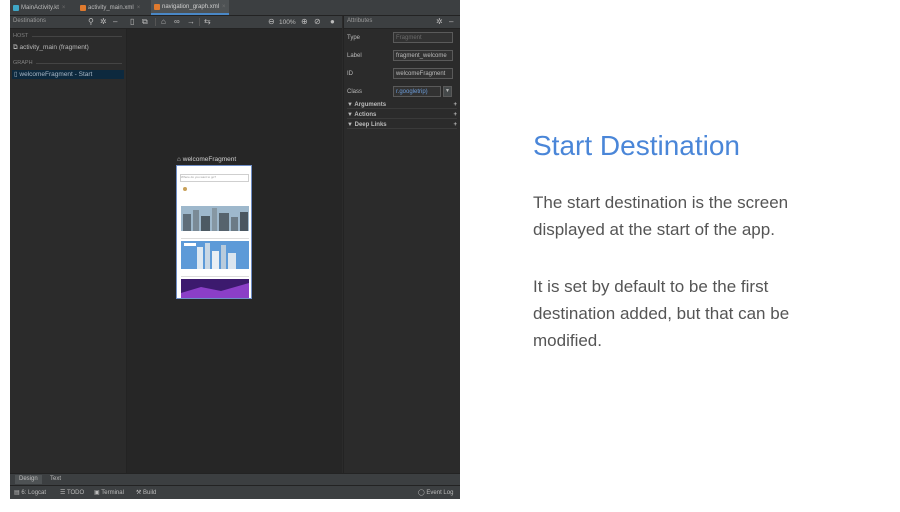  What do you see at coordinates (447, 91) in the screenshot?
I see `class-dropdown-button: ▼` at bounding box center [447, 91].